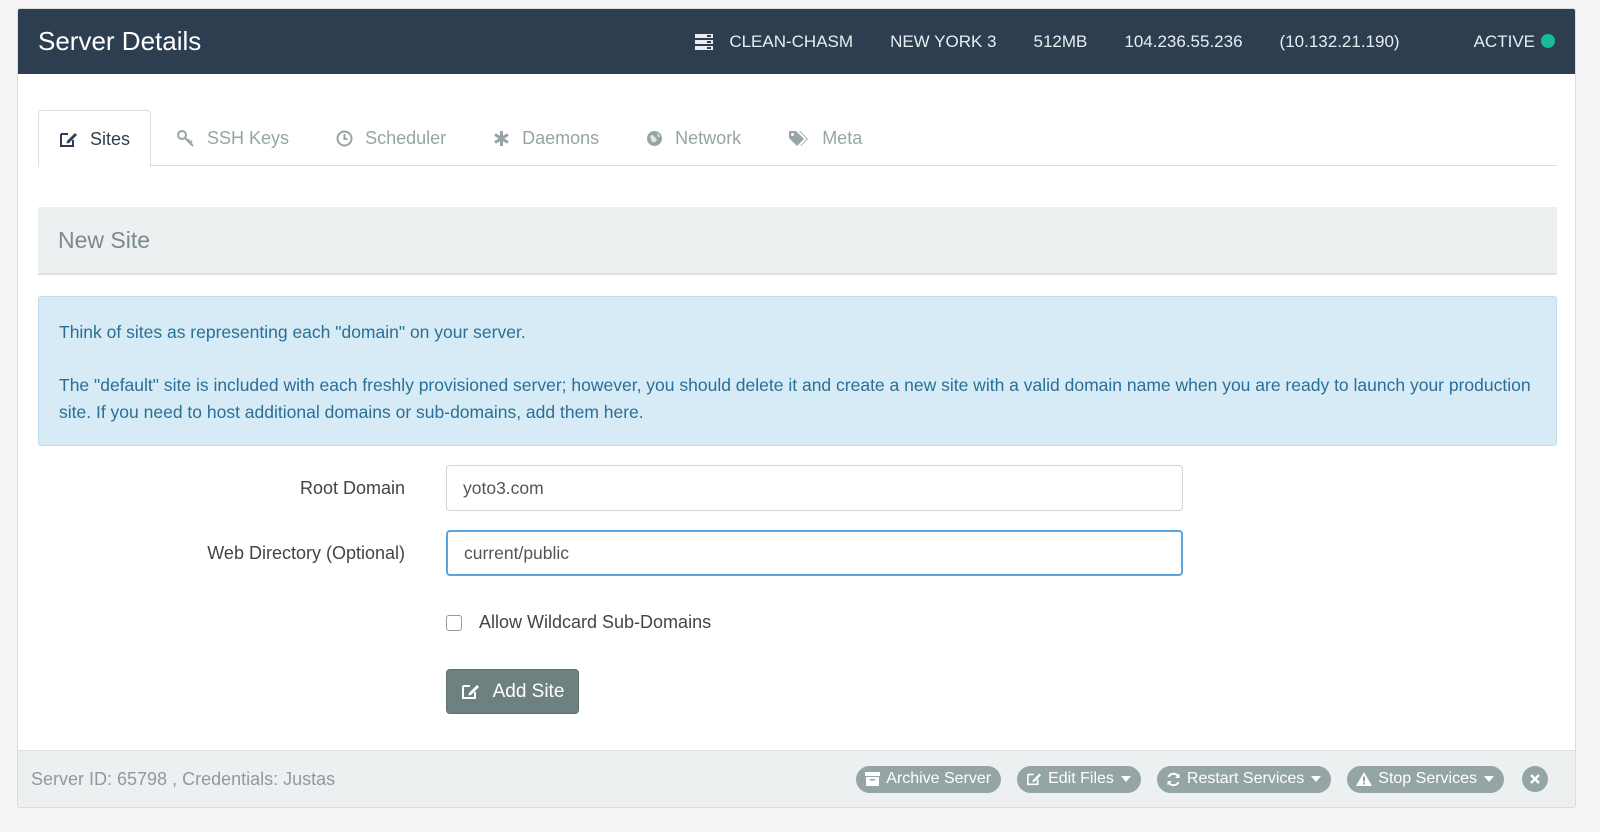 The width and height of the screenshot is (1600, 832). Describe the element at coordinates (704, 41) in the screenshot. I see `server-icon` at that location.